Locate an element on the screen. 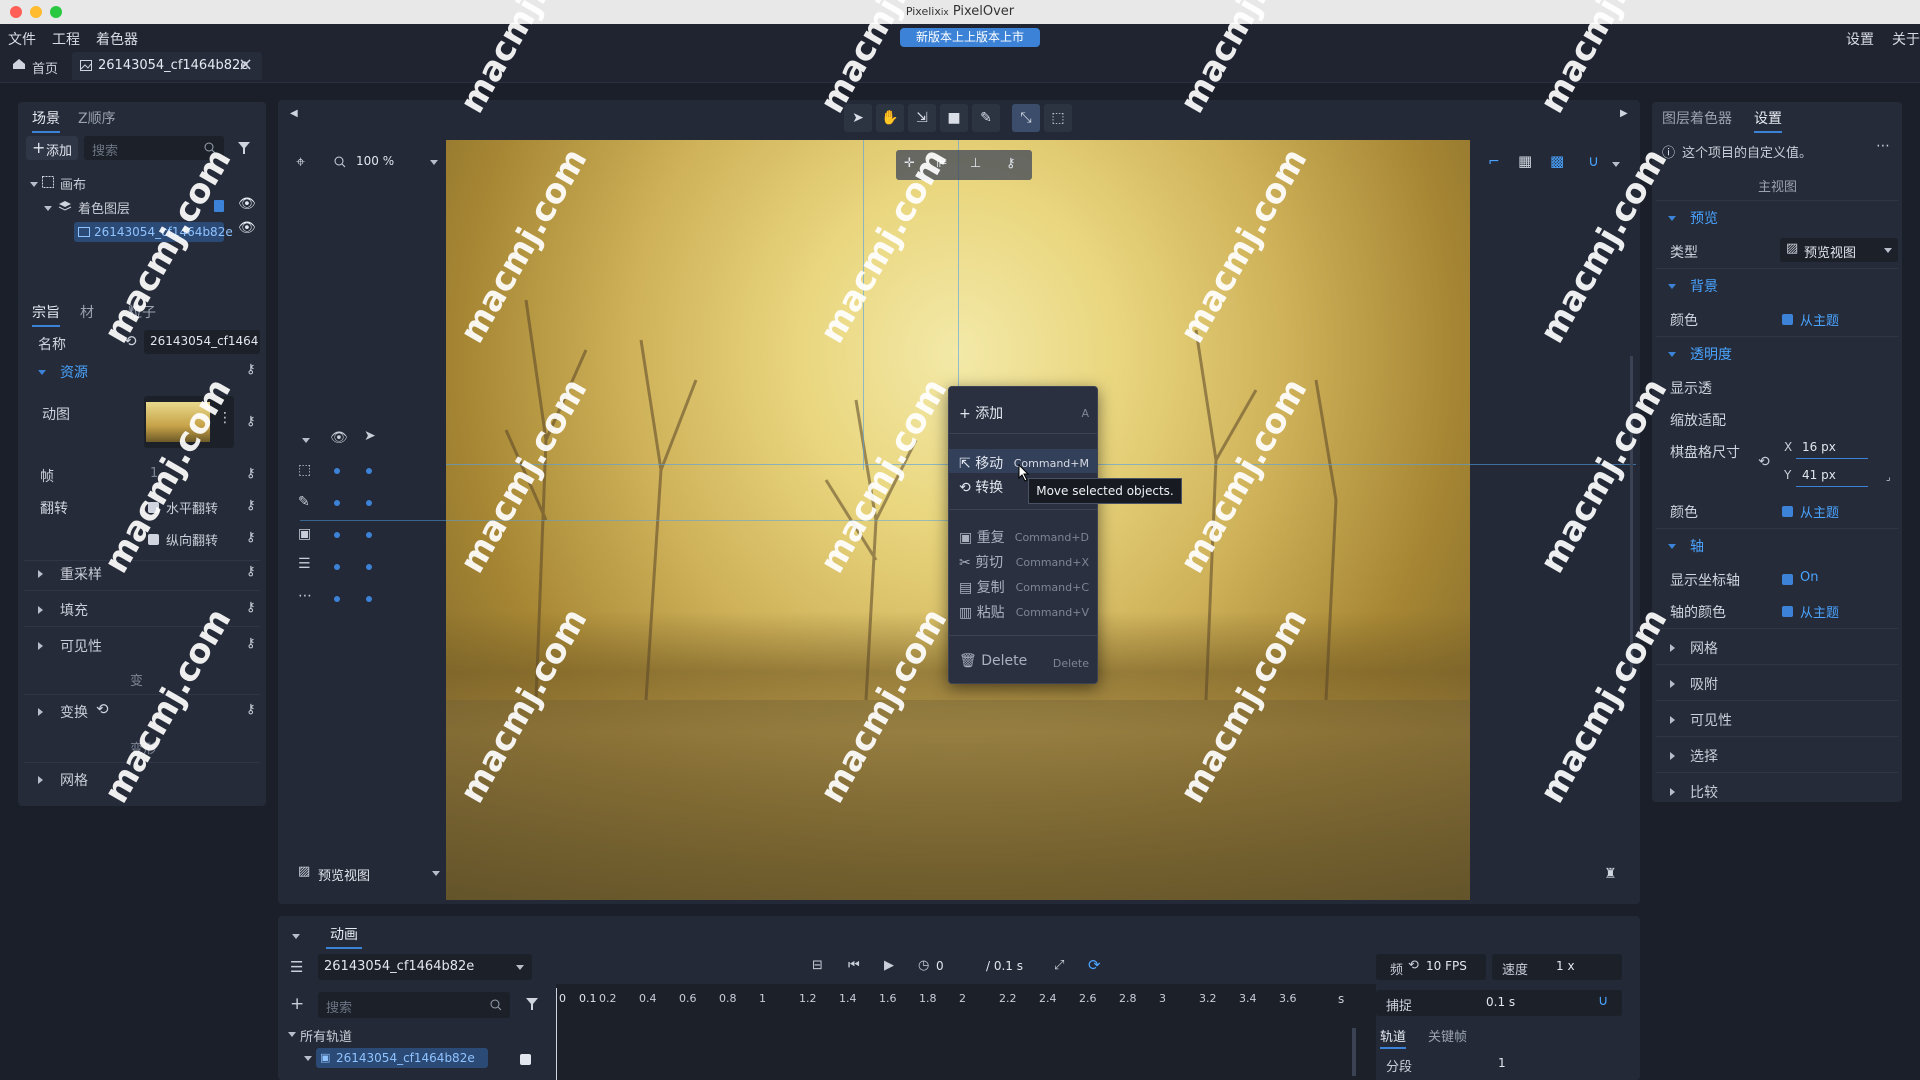 The height and width of the screenshot is (1080, 1920). collapse-left-icon: ◀ is located at coordinates (294, 113).